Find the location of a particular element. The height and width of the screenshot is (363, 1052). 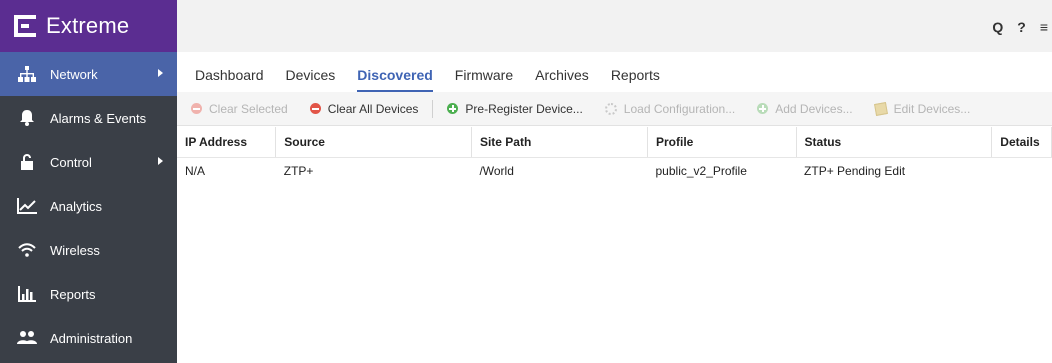

cell-profile: public_v2_Profile is located at coordinates (701, 171).